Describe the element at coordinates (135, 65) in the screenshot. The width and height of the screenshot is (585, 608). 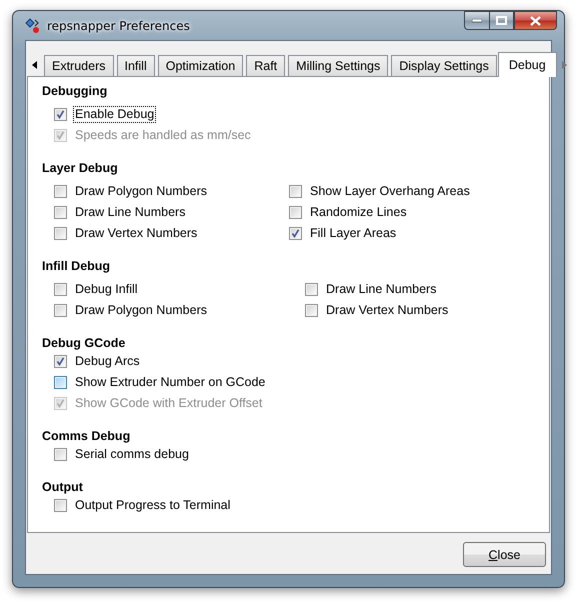
I see `tab: Infill` at that location.